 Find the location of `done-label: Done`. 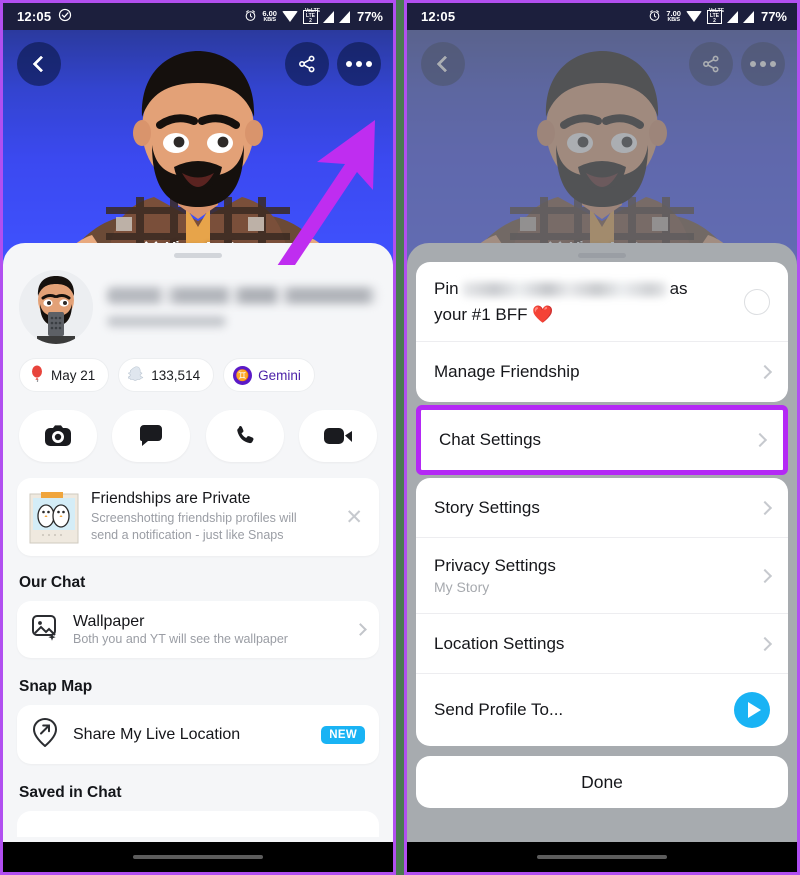

done-label: Done is located at coordinates (602, 781).